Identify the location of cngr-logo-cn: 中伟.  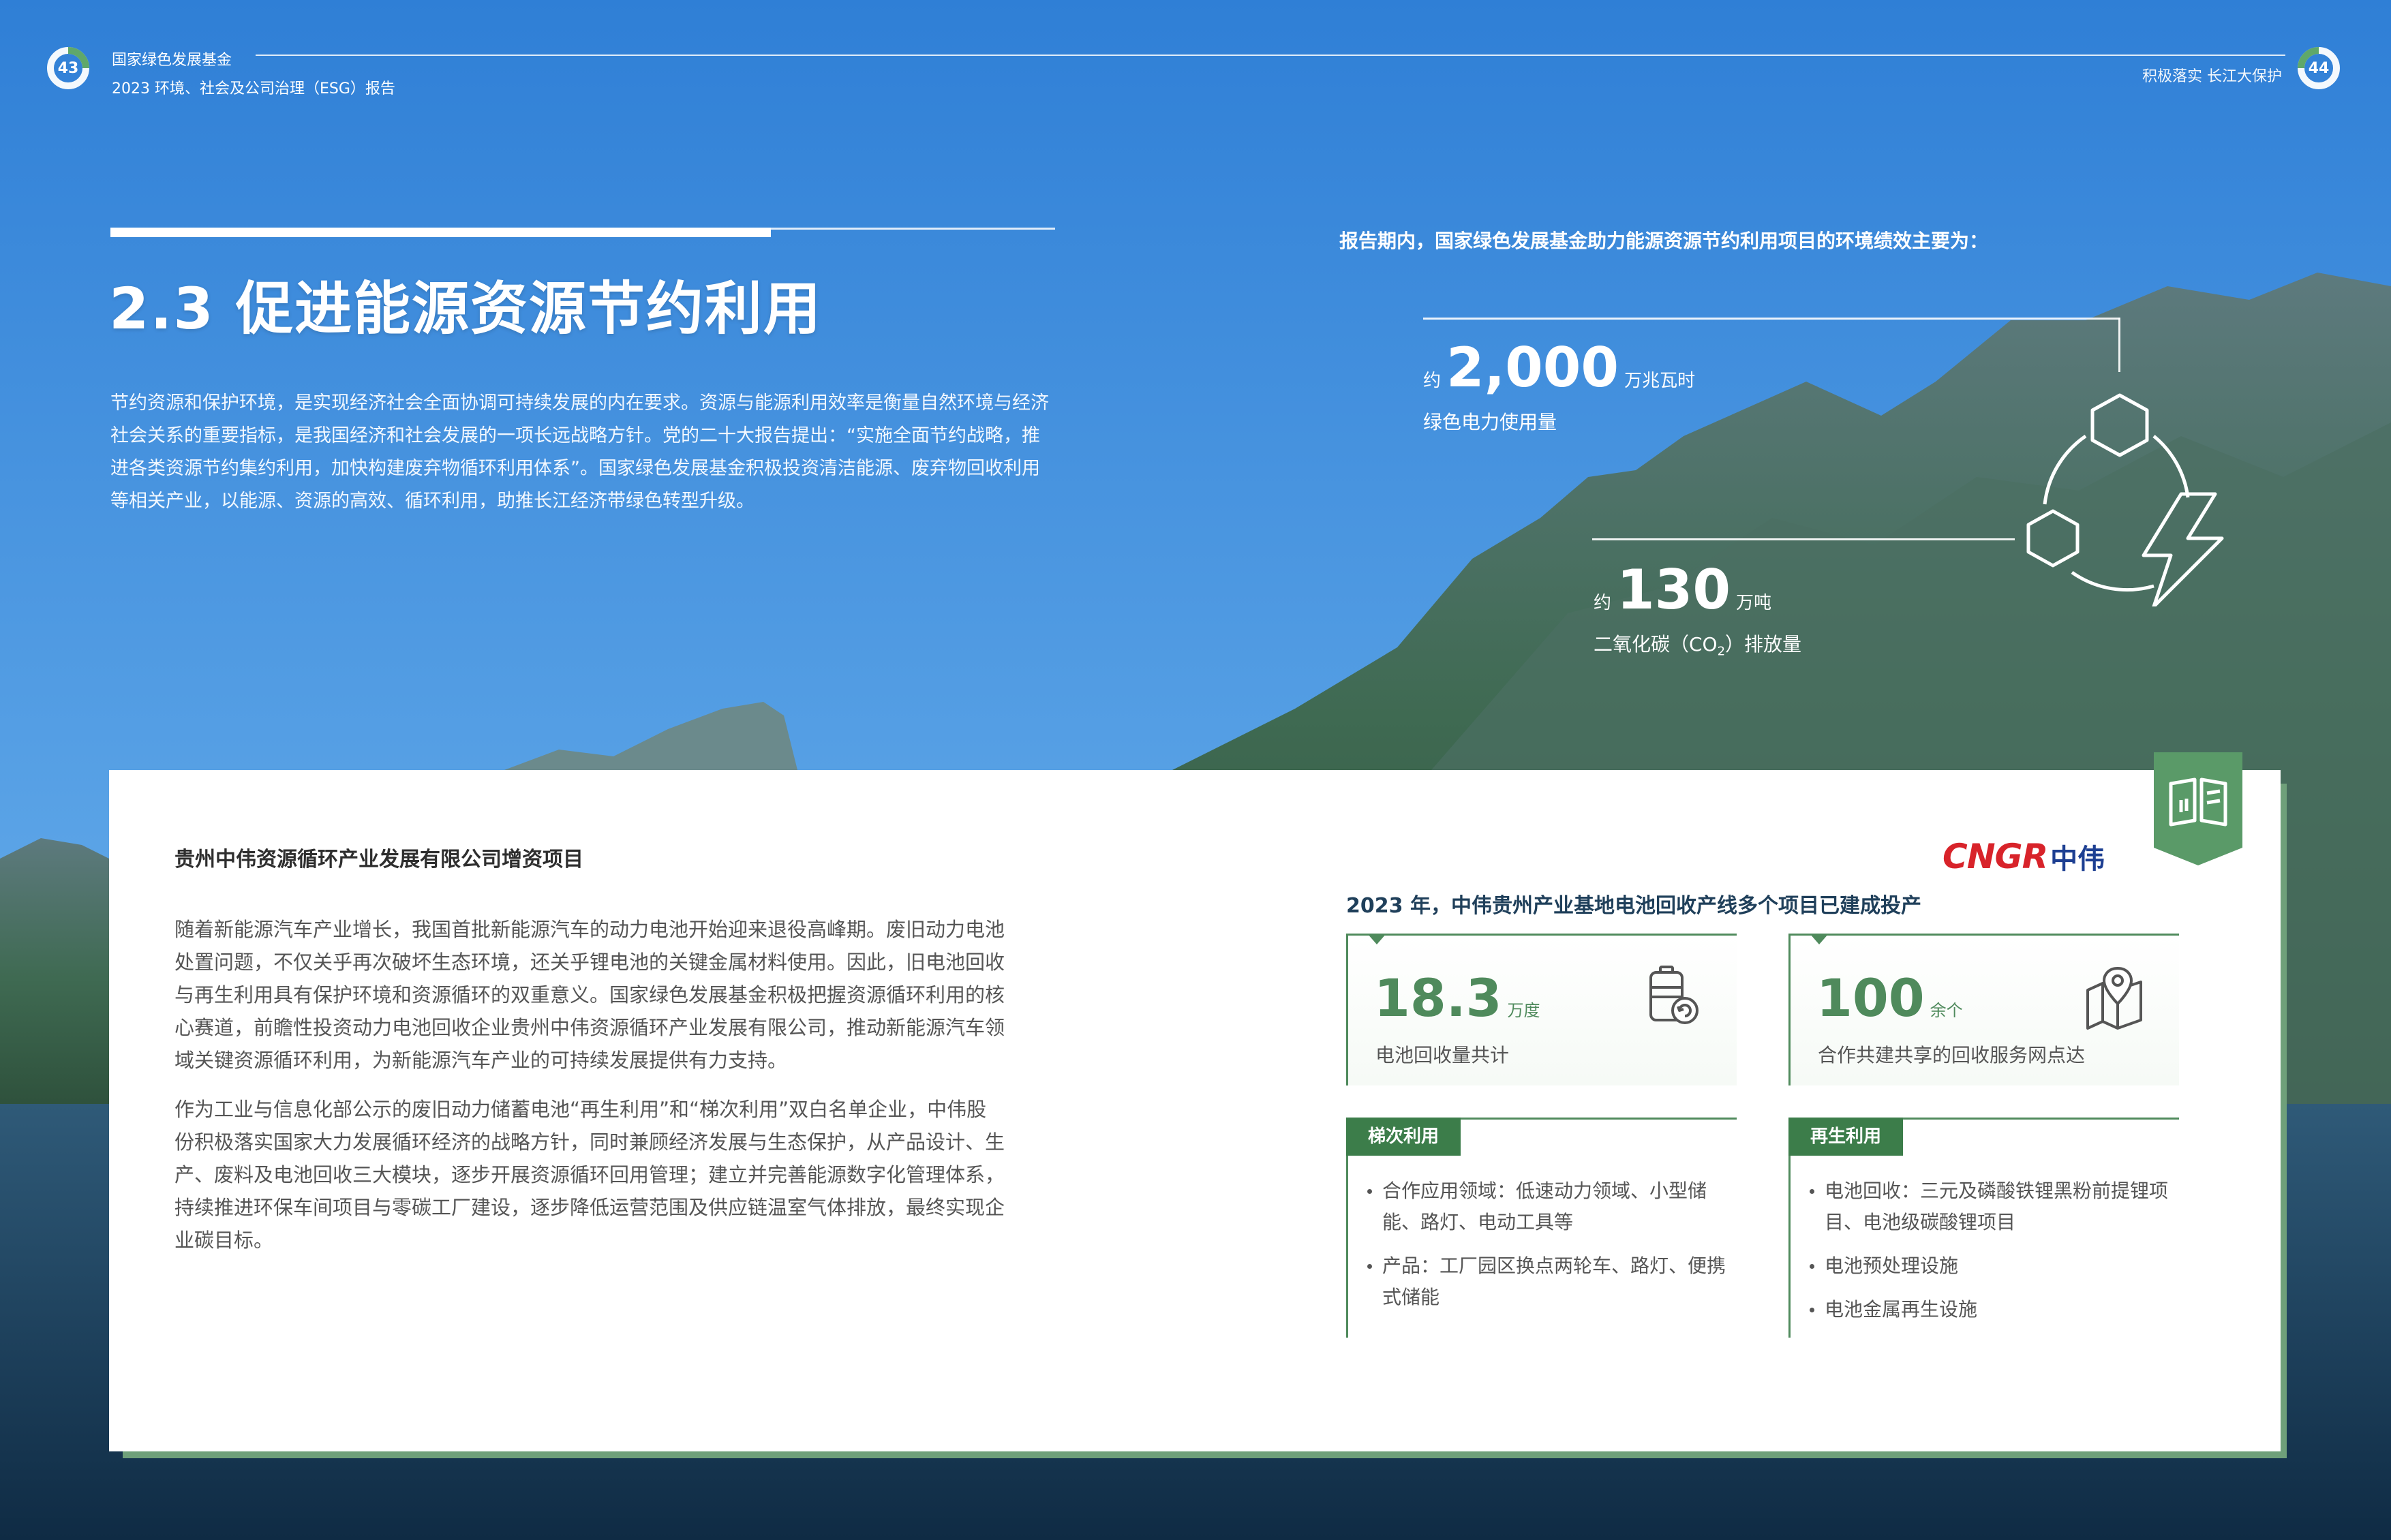
(2077, 859).